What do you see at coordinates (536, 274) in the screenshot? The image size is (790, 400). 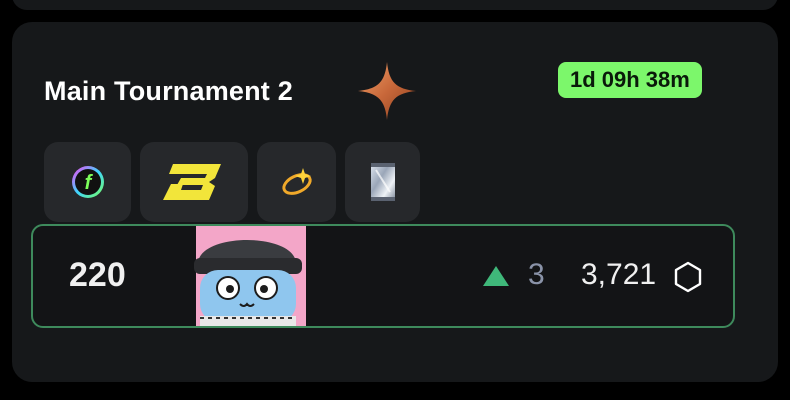 I see `trend-value: 3` at bounding box center [536, 274].